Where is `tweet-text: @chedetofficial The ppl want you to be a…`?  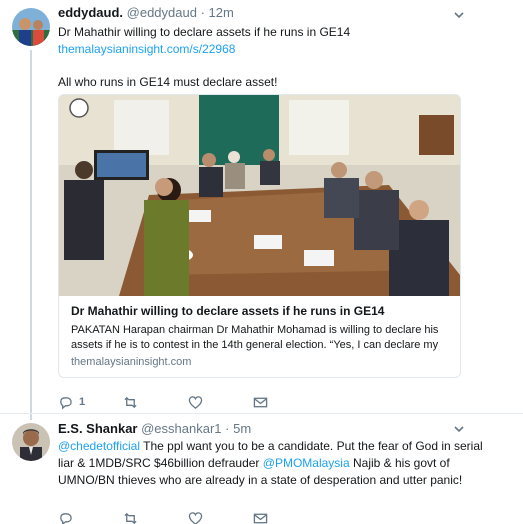
tweet-text: @chedetofficial The ppl want you to be a… is located at coordinates (270, 463).